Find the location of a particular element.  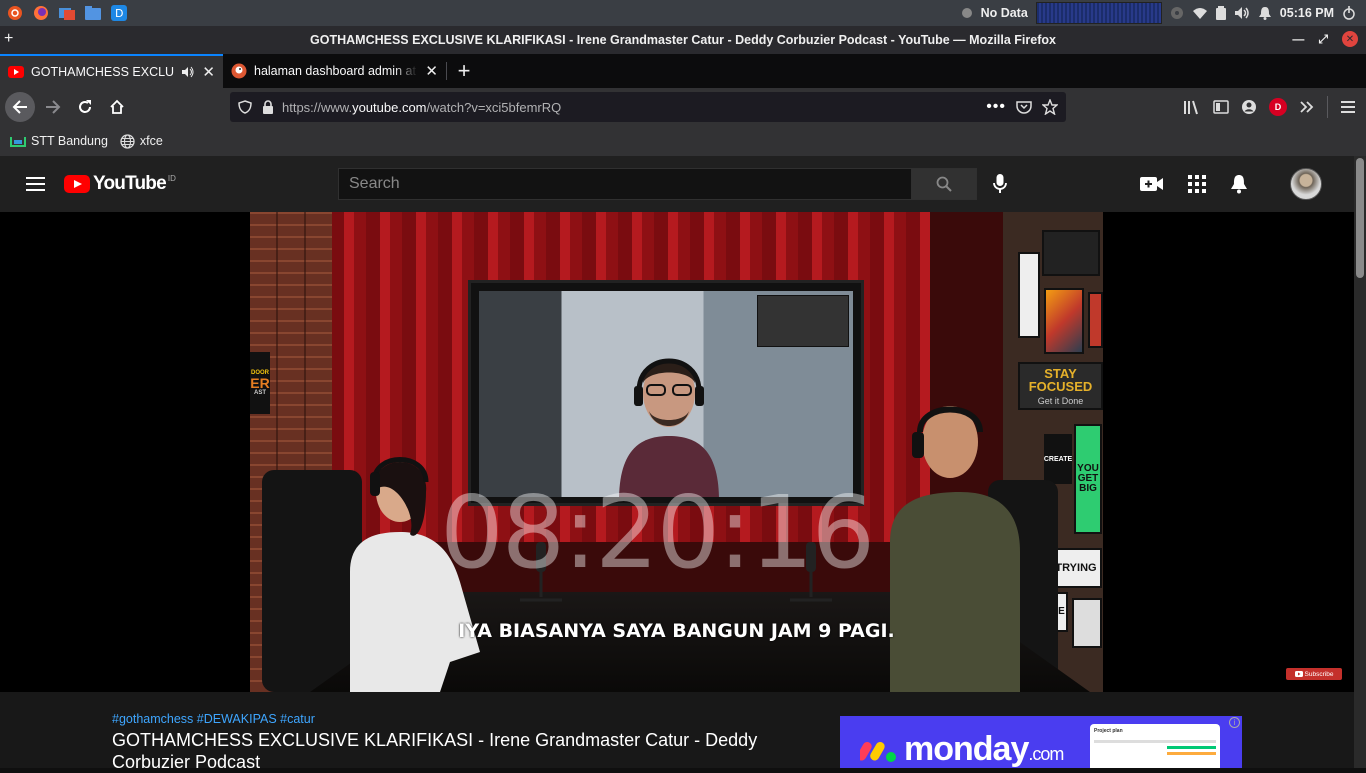

ad-info-icon: i is located at coordinates (1234, 722).